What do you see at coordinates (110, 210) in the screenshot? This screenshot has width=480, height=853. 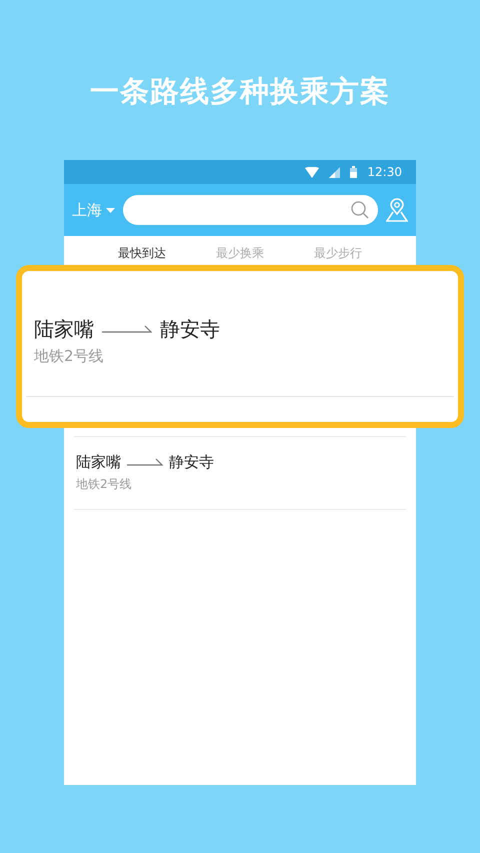 I see `dropdown-caret-icon` at bounding box center [110, 210].